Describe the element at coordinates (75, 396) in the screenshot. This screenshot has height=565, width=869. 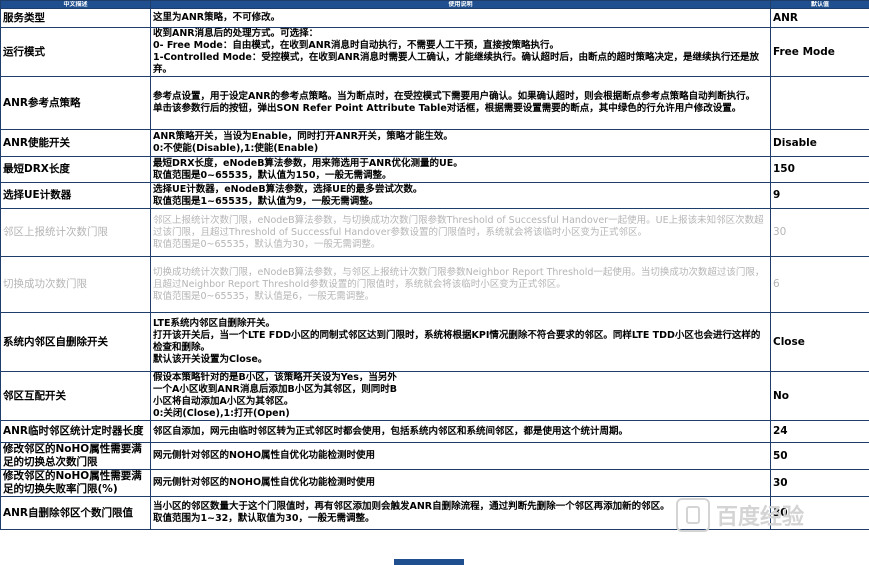
I see `param-name: 邻区互配开关` at that location.